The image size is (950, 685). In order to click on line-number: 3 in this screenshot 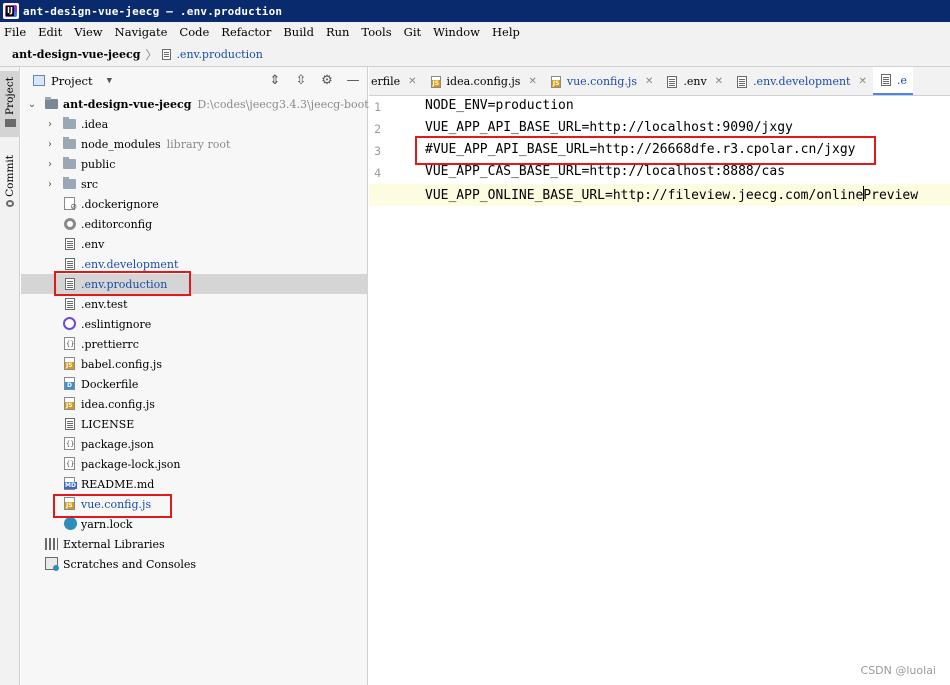, I will do `click(377, 151)`.